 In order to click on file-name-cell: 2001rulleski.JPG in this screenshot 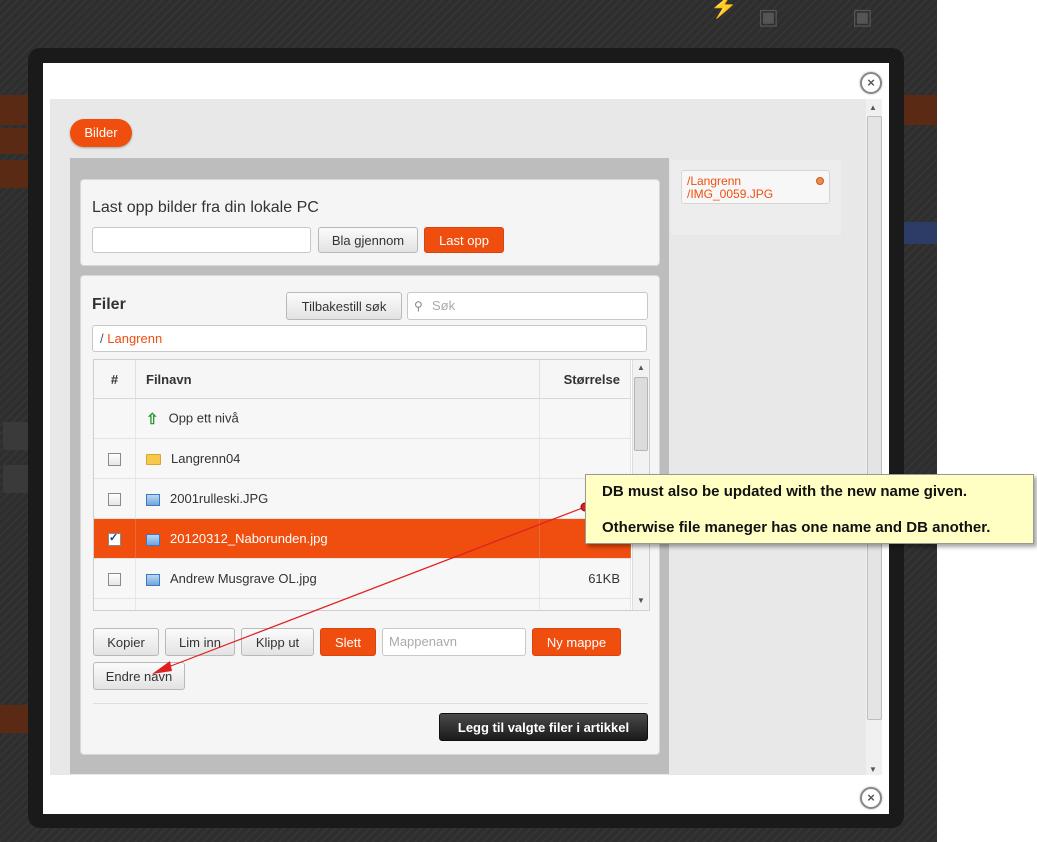, I will do `click(337, 498)`.